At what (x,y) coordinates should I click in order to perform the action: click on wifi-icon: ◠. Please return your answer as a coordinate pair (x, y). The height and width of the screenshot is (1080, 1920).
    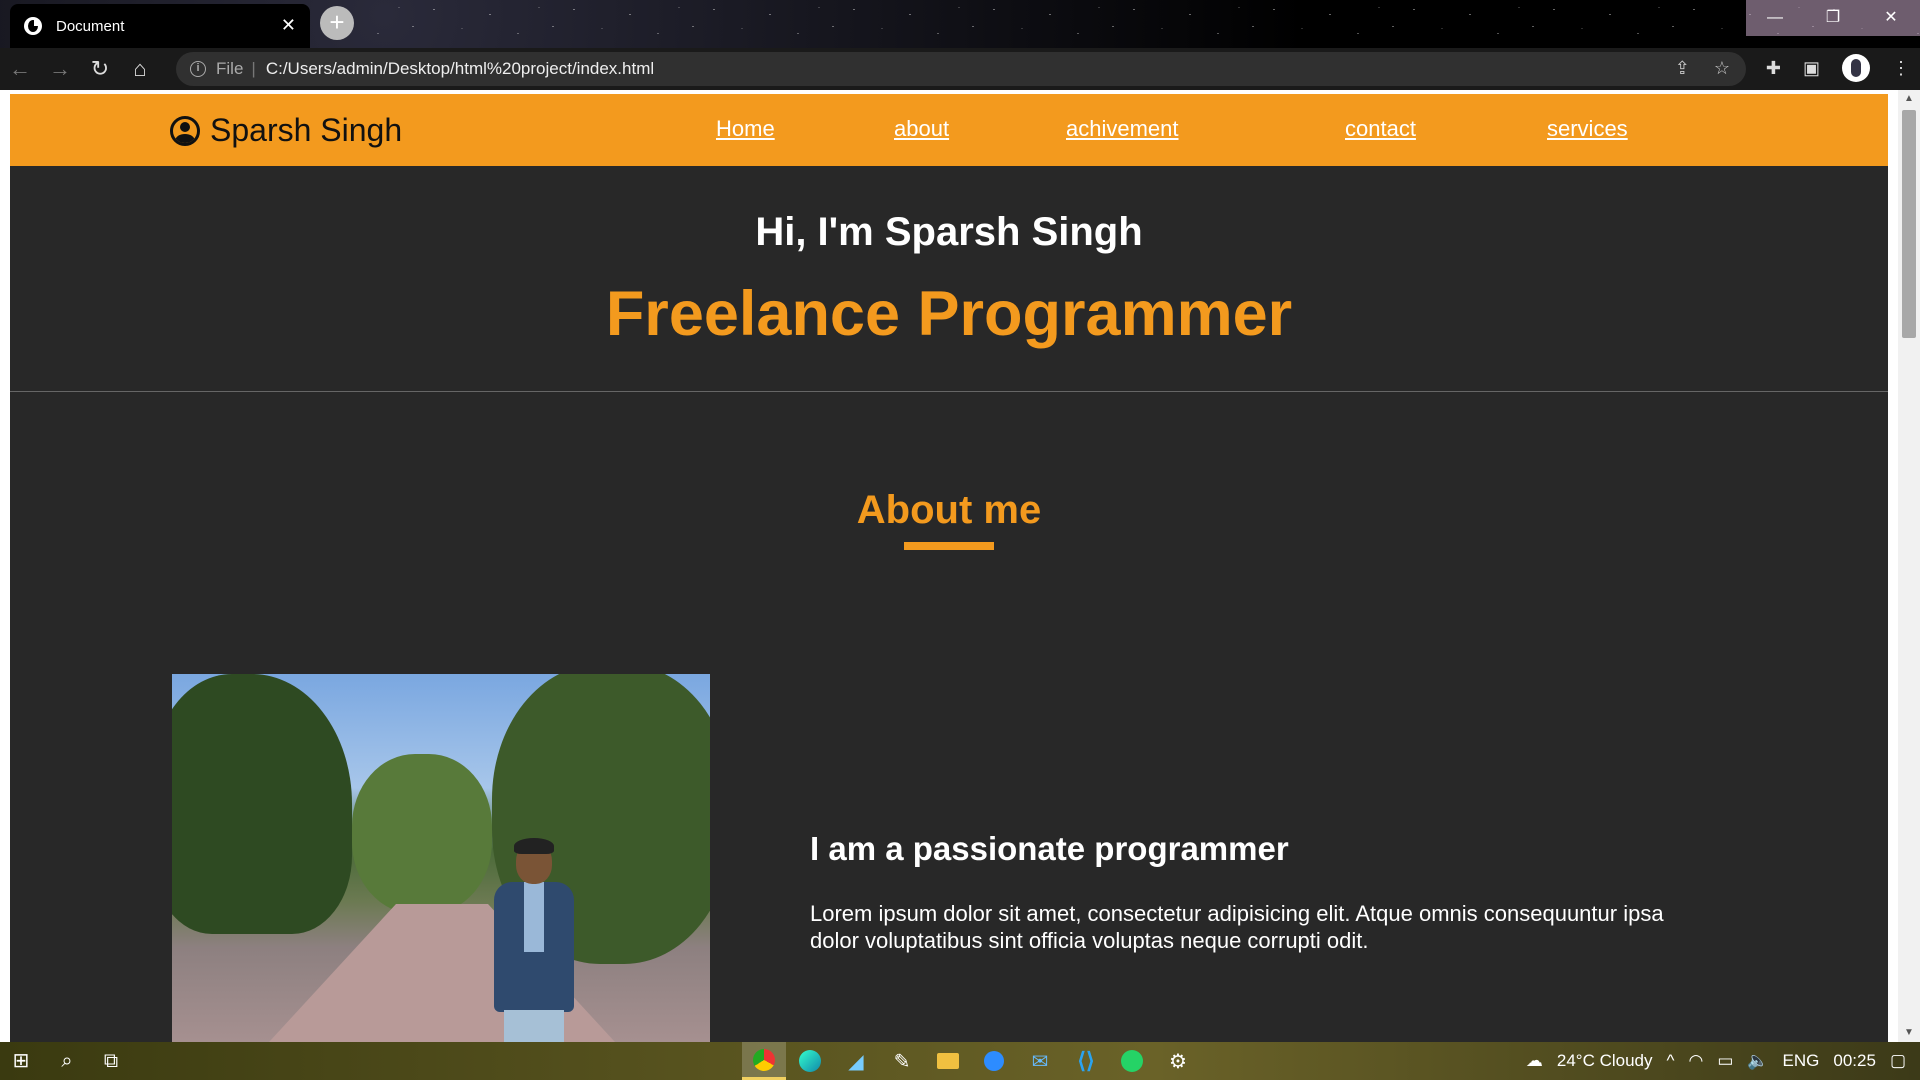
    Looking at the image, I should click on (1695, 1061).